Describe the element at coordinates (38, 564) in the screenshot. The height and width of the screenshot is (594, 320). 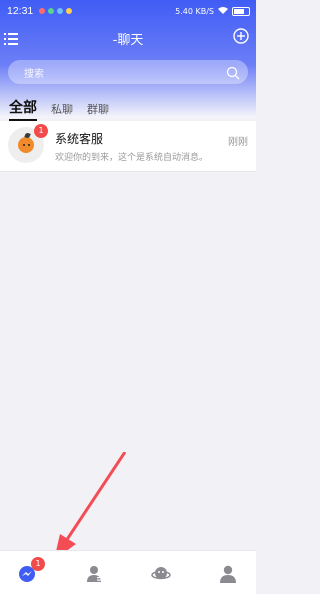
I see `chat-badge: 1` at that location.